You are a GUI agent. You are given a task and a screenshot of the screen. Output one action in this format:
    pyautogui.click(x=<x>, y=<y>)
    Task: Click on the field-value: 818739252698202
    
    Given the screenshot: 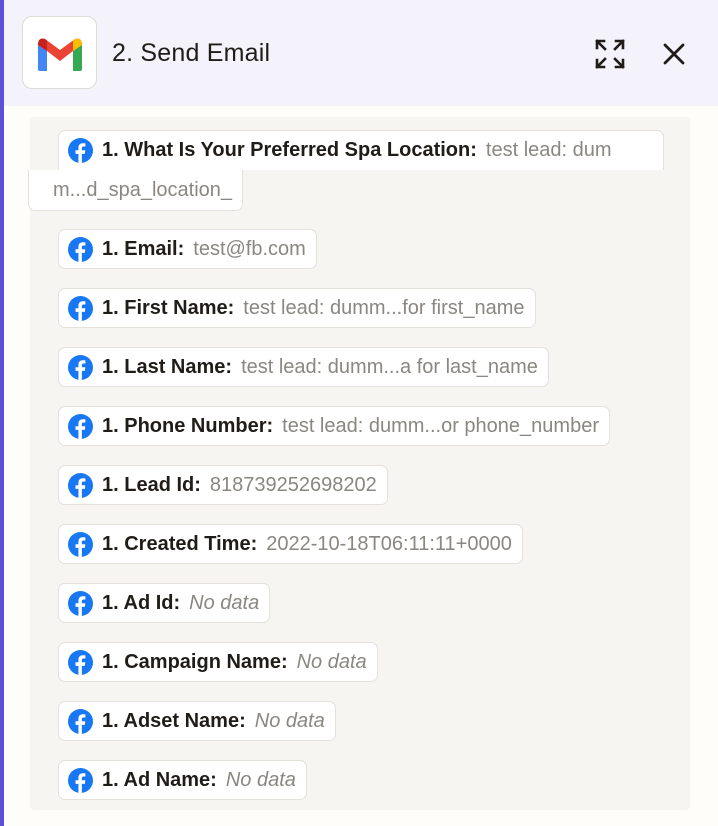 What is the action you would take?
    pyautogui.click(x=293, y=484)
    